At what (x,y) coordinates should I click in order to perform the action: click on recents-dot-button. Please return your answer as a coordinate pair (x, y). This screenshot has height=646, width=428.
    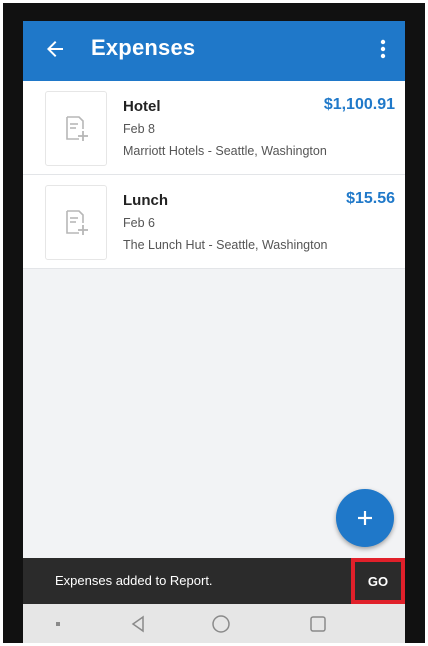
    Looking at the image, I should click on (58, 623).